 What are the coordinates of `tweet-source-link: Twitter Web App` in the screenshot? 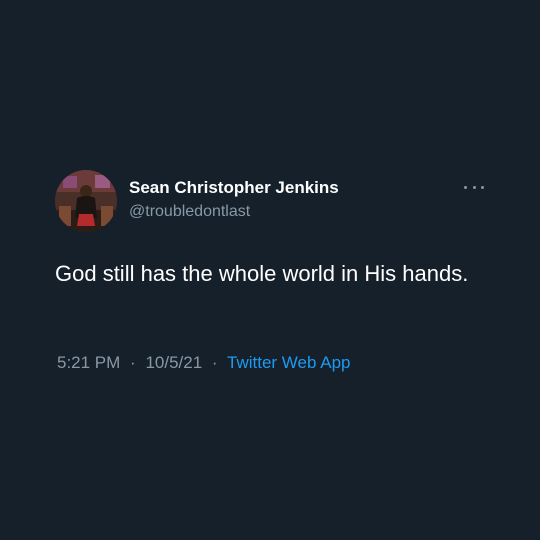 It's located at (288, 362).